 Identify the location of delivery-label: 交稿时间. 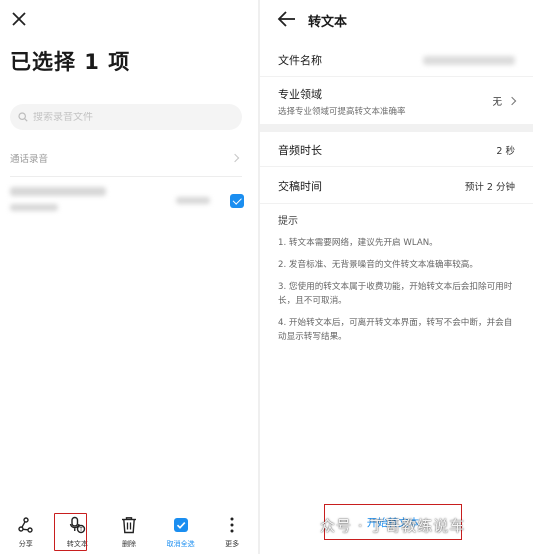
(300, 186).